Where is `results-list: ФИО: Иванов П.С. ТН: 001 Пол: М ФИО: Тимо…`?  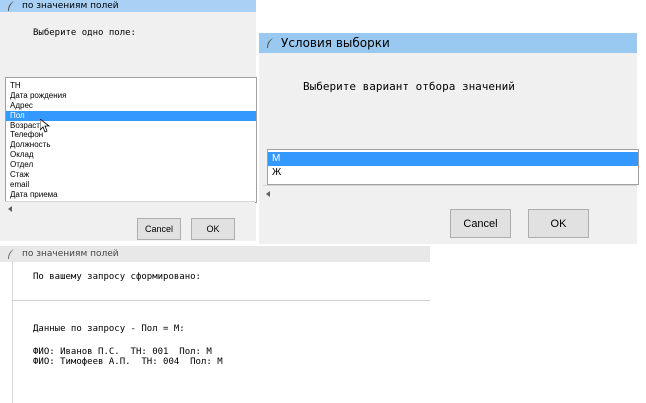
results-list: ФИО: Иванов П.С. ТН: 001 Пол: М ФИО: Тимо… is located at coordinates (128, 357).